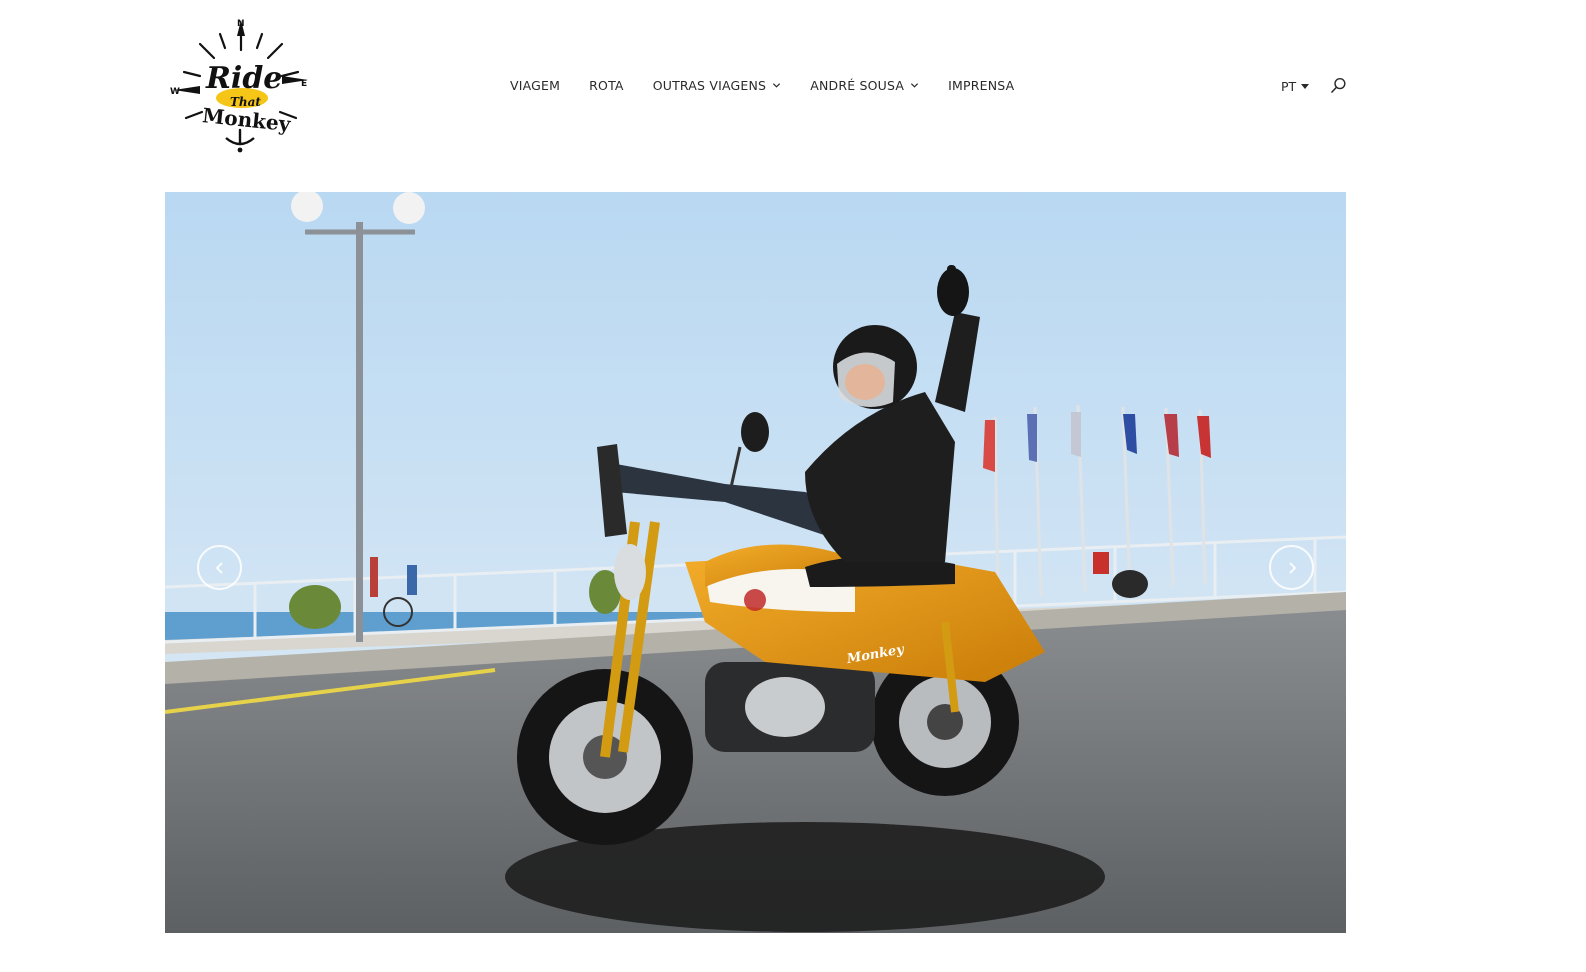  I want to click on slider-next-button, so click(1291, 567).